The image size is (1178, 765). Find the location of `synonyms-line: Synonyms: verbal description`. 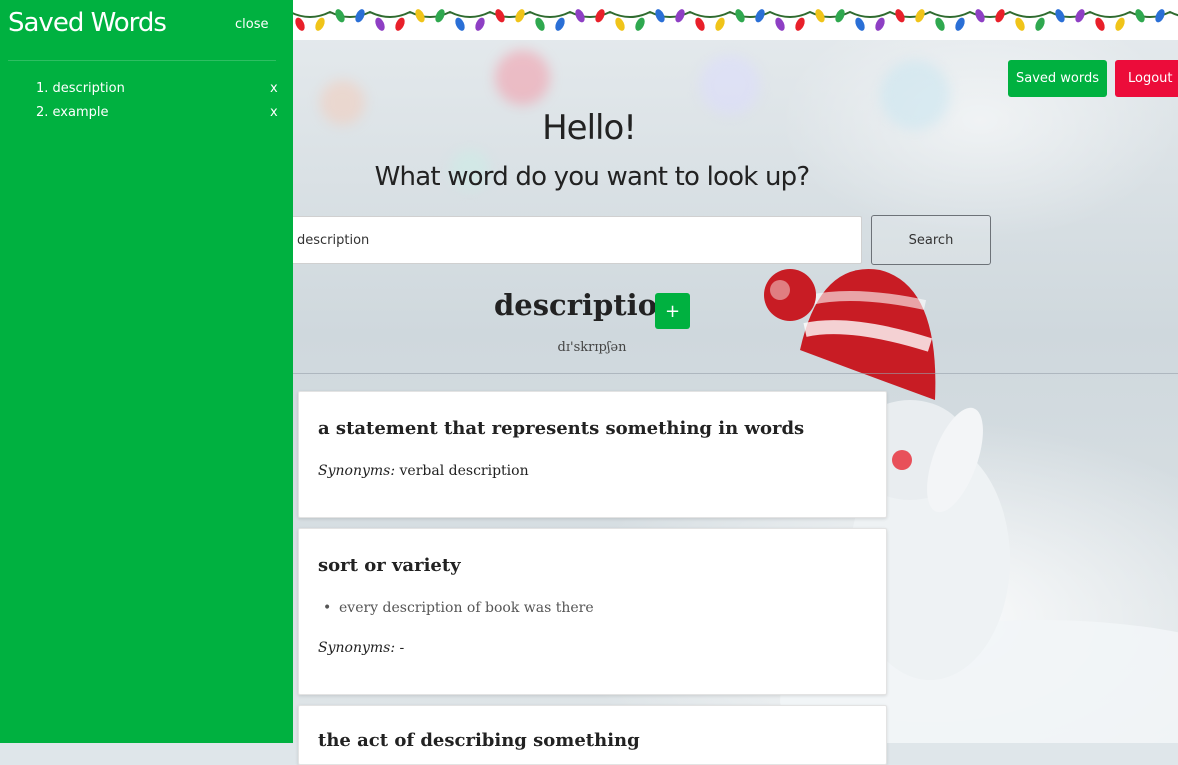

synonyms-line: Synonyms: verbal description is located at coordinates (423, 471).